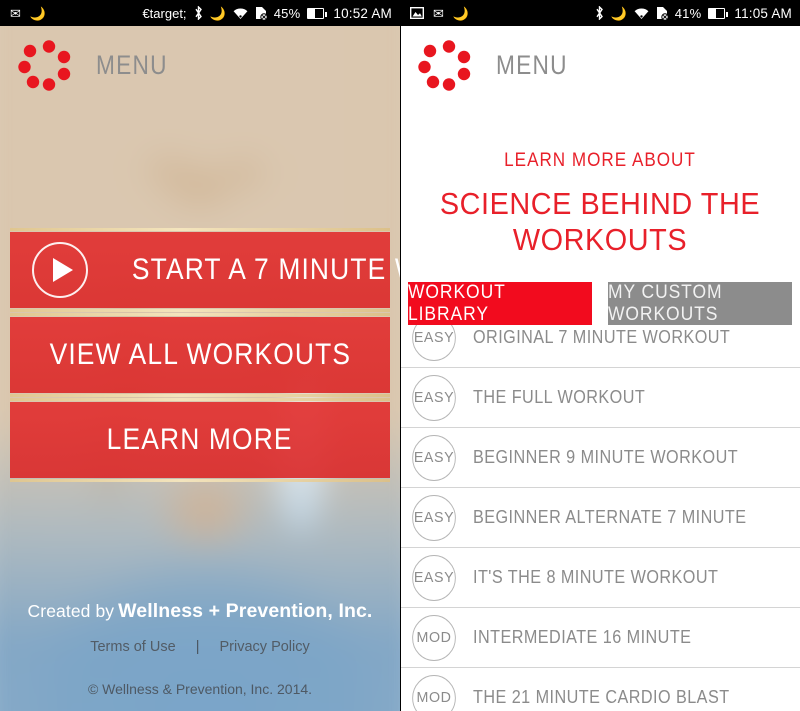 Image resolution: width=800 pixels, height=711 pixels. What do you see at coordinates (132, 647) in the screenshot?
I see `terms-of-use-link: Terms of Use` at bounding box center [132, 647].